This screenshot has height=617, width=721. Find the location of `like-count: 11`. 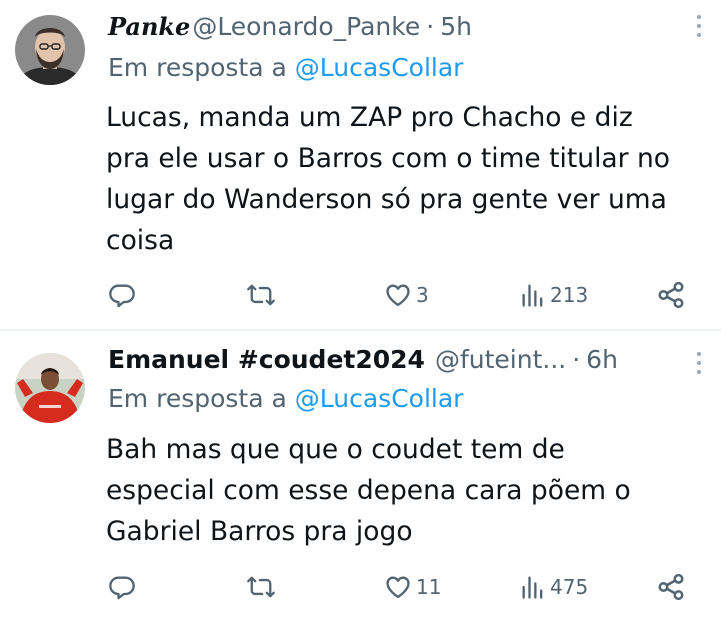

like-count: 11 is located at coordinates (429, 587).